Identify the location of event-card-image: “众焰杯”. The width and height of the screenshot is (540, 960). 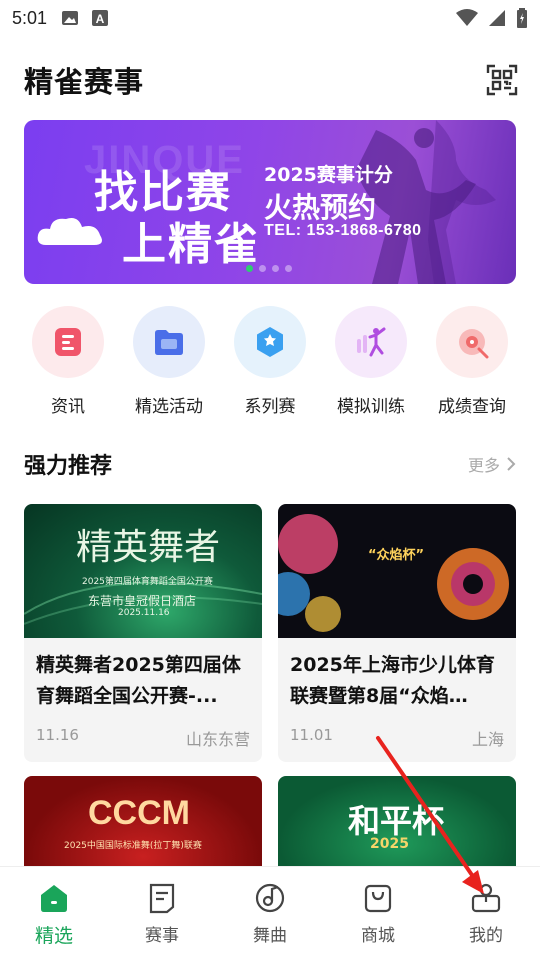
(397, 571).